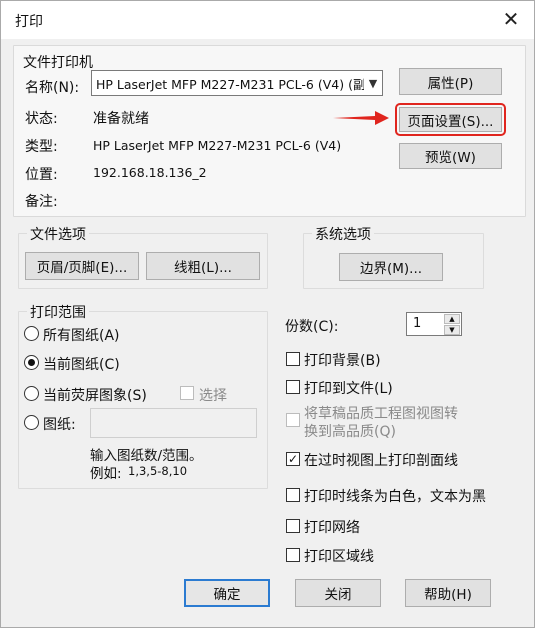  Describe the element at coordinates (81, 336) in the screenshot. I see `all-sheets-label: 所有图纸(A)` at that location.